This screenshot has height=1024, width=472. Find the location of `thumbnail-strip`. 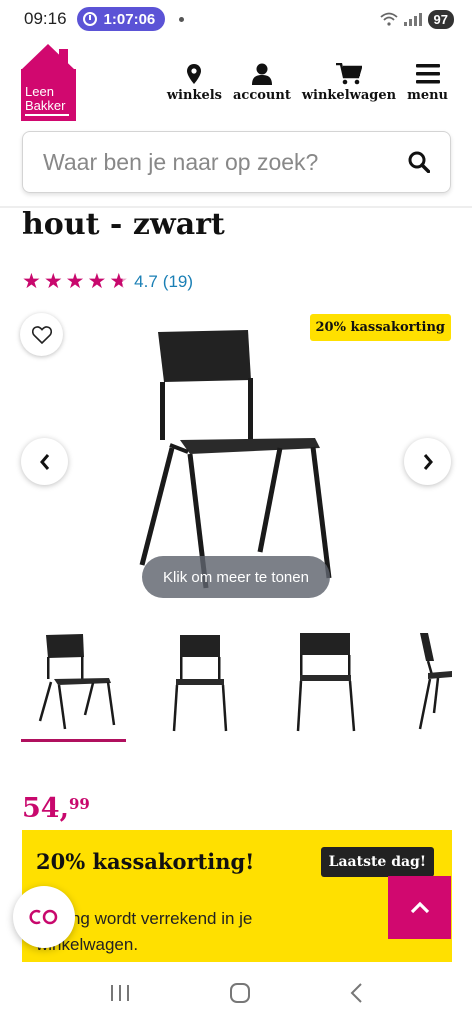

thumbnail-strip is located at coordinates (236, 685).